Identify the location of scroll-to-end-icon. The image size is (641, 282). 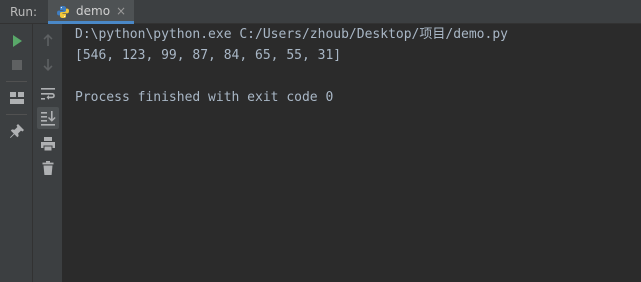
(48, 118).